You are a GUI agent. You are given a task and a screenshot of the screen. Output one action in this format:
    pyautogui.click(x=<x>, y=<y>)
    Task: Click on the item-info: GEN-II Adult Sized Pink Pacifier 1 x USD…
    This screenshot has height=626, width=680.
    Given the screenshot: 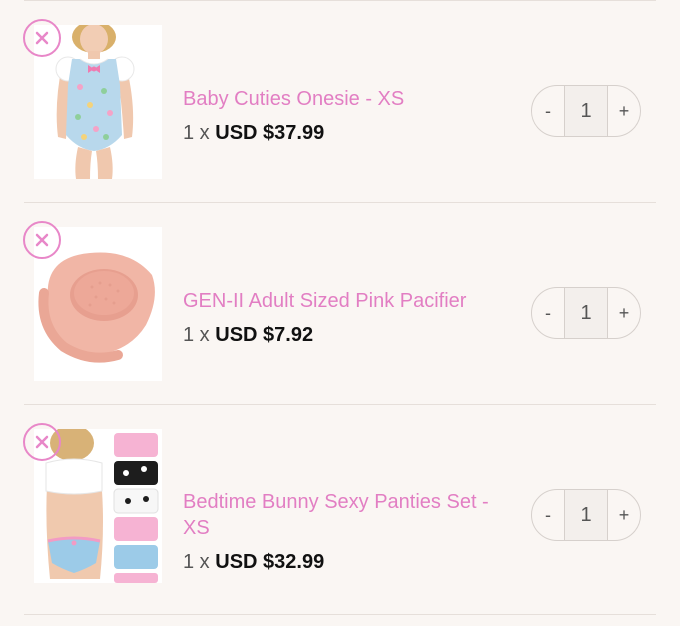 What is the action you would take?
    pyautogui.click(x=348, y=318)
    